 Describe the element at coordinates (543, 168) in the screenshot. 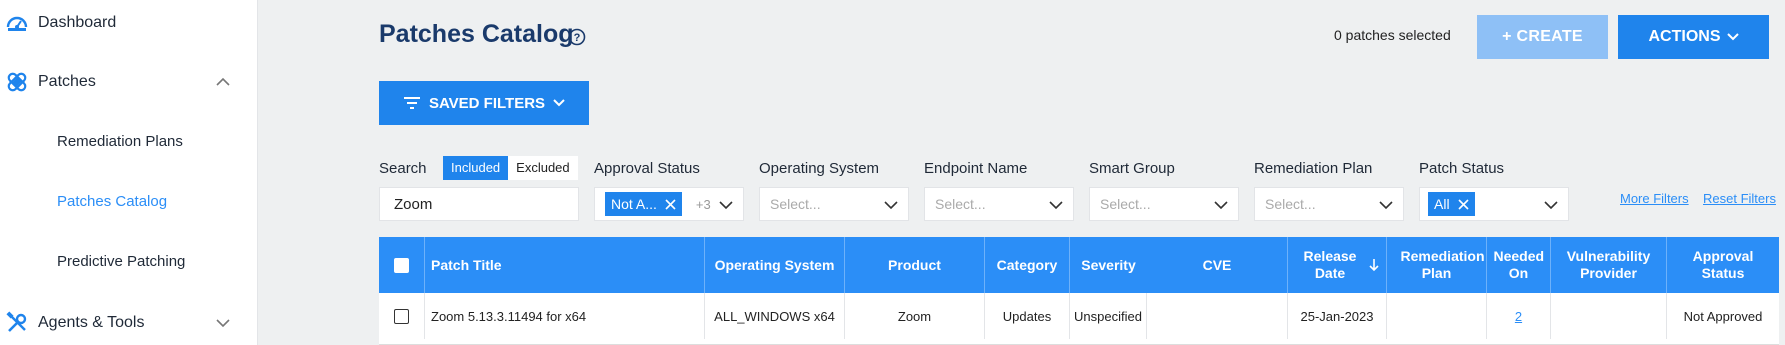

I see `excluded-toggle: Excluded` at that location.